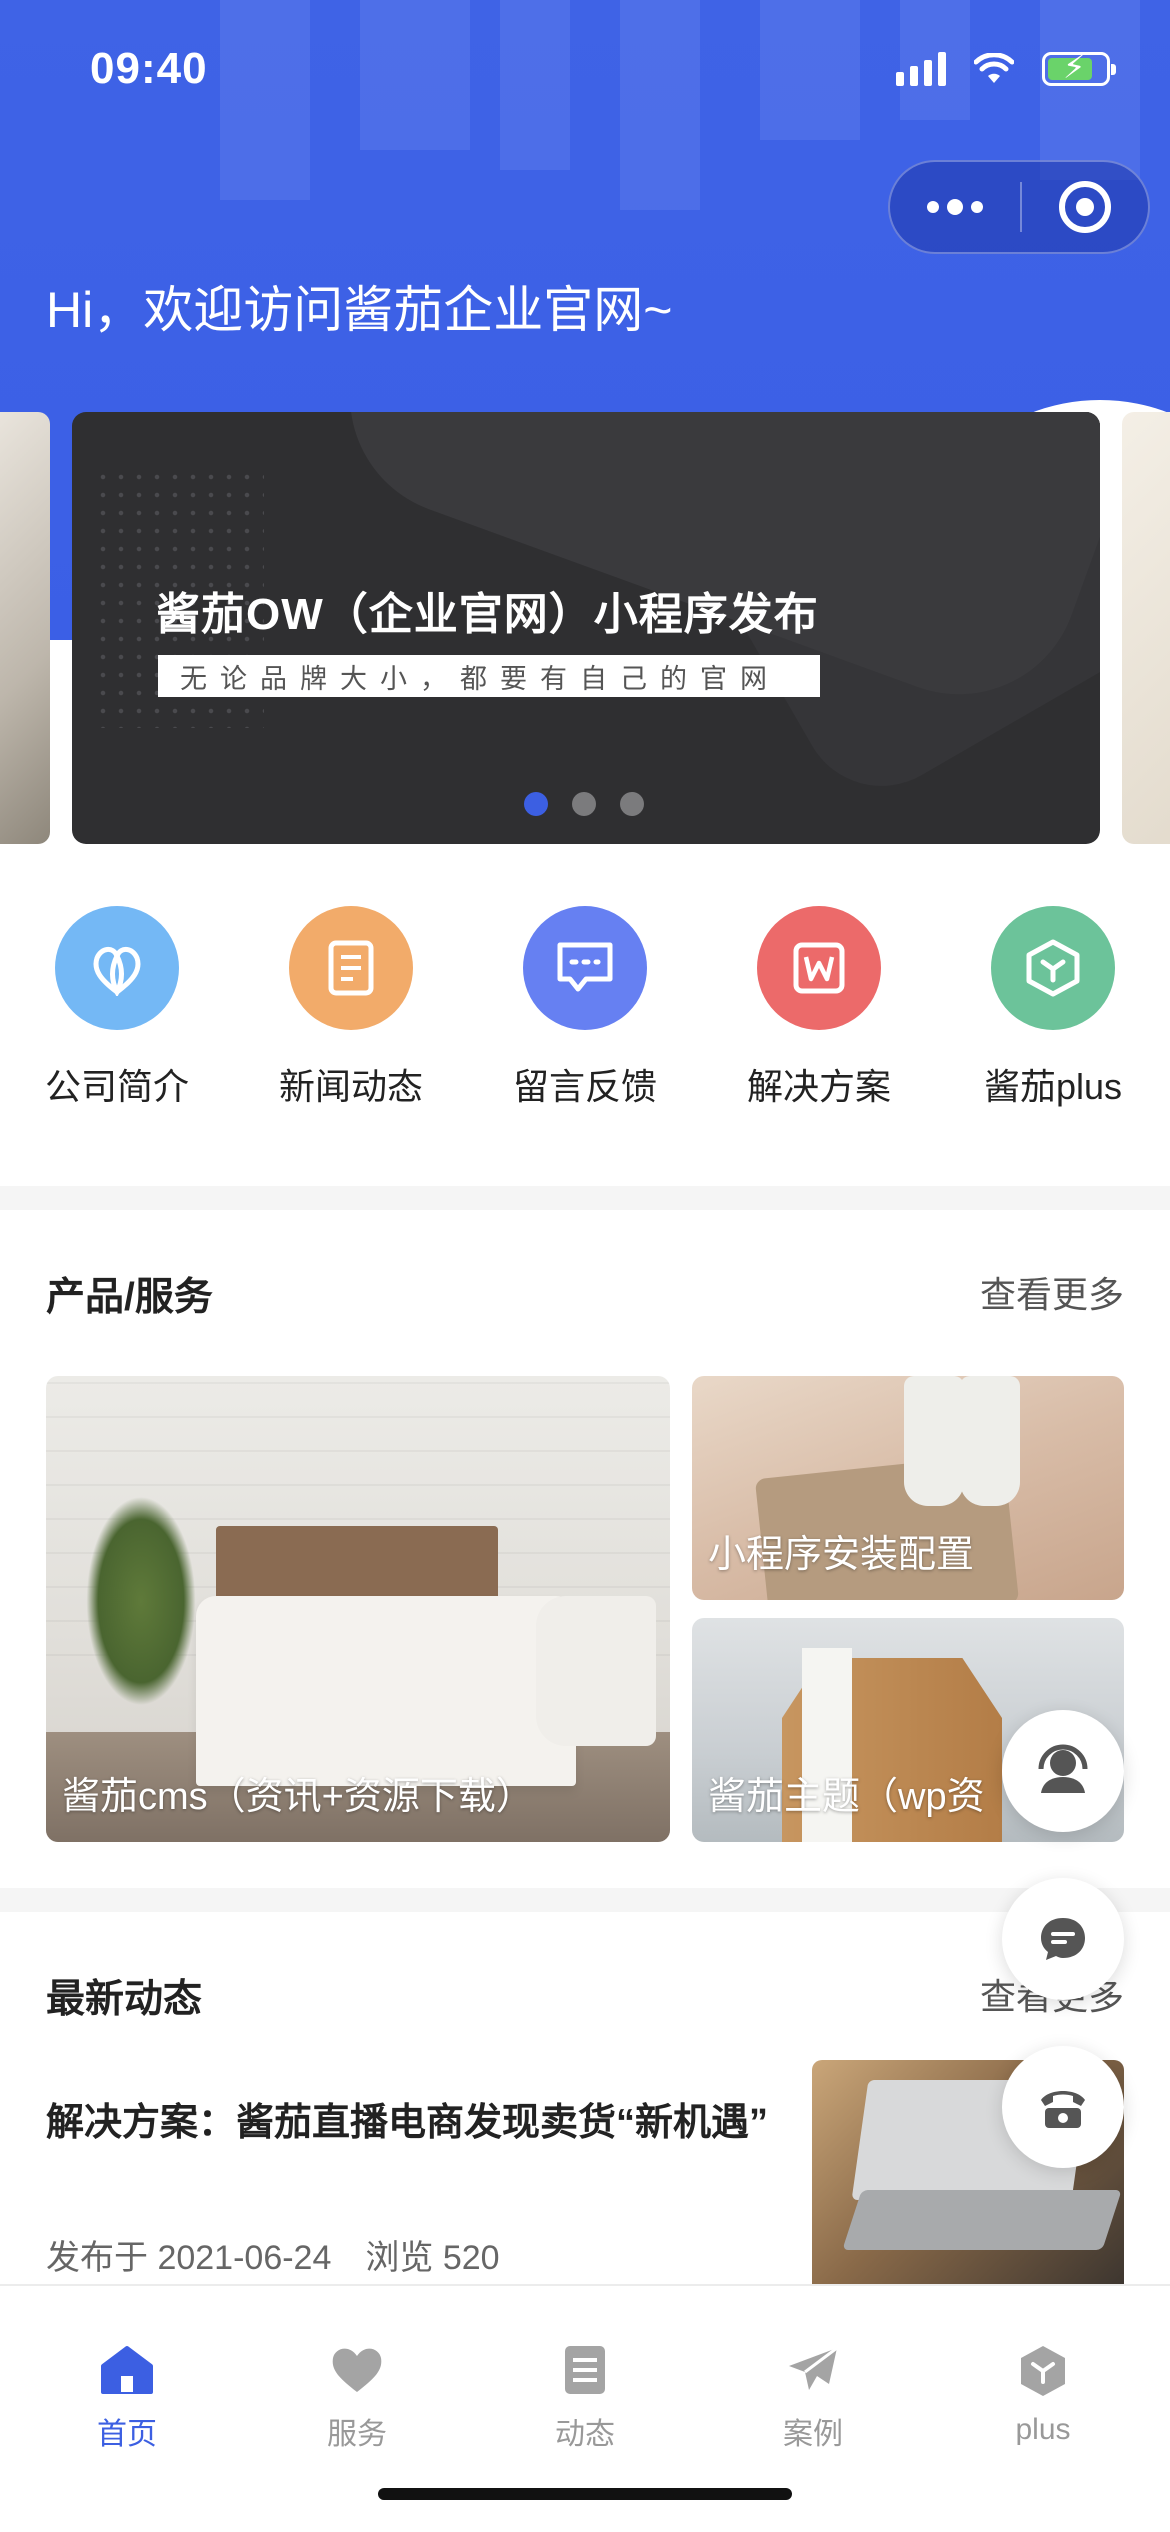 The width and height of the screenshot is (1170, 2532). I want to click on chat-icon, so click(1063, 1939).